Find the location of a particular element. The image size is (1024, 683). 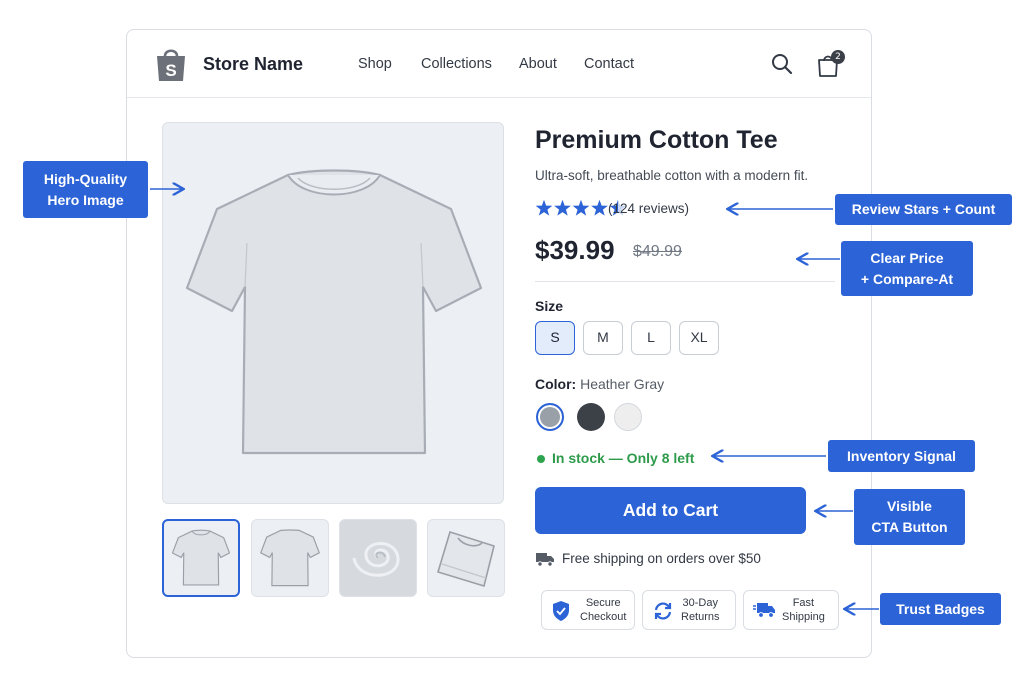

callout-cta-line1: Visible is located at coordinates (909, 506).